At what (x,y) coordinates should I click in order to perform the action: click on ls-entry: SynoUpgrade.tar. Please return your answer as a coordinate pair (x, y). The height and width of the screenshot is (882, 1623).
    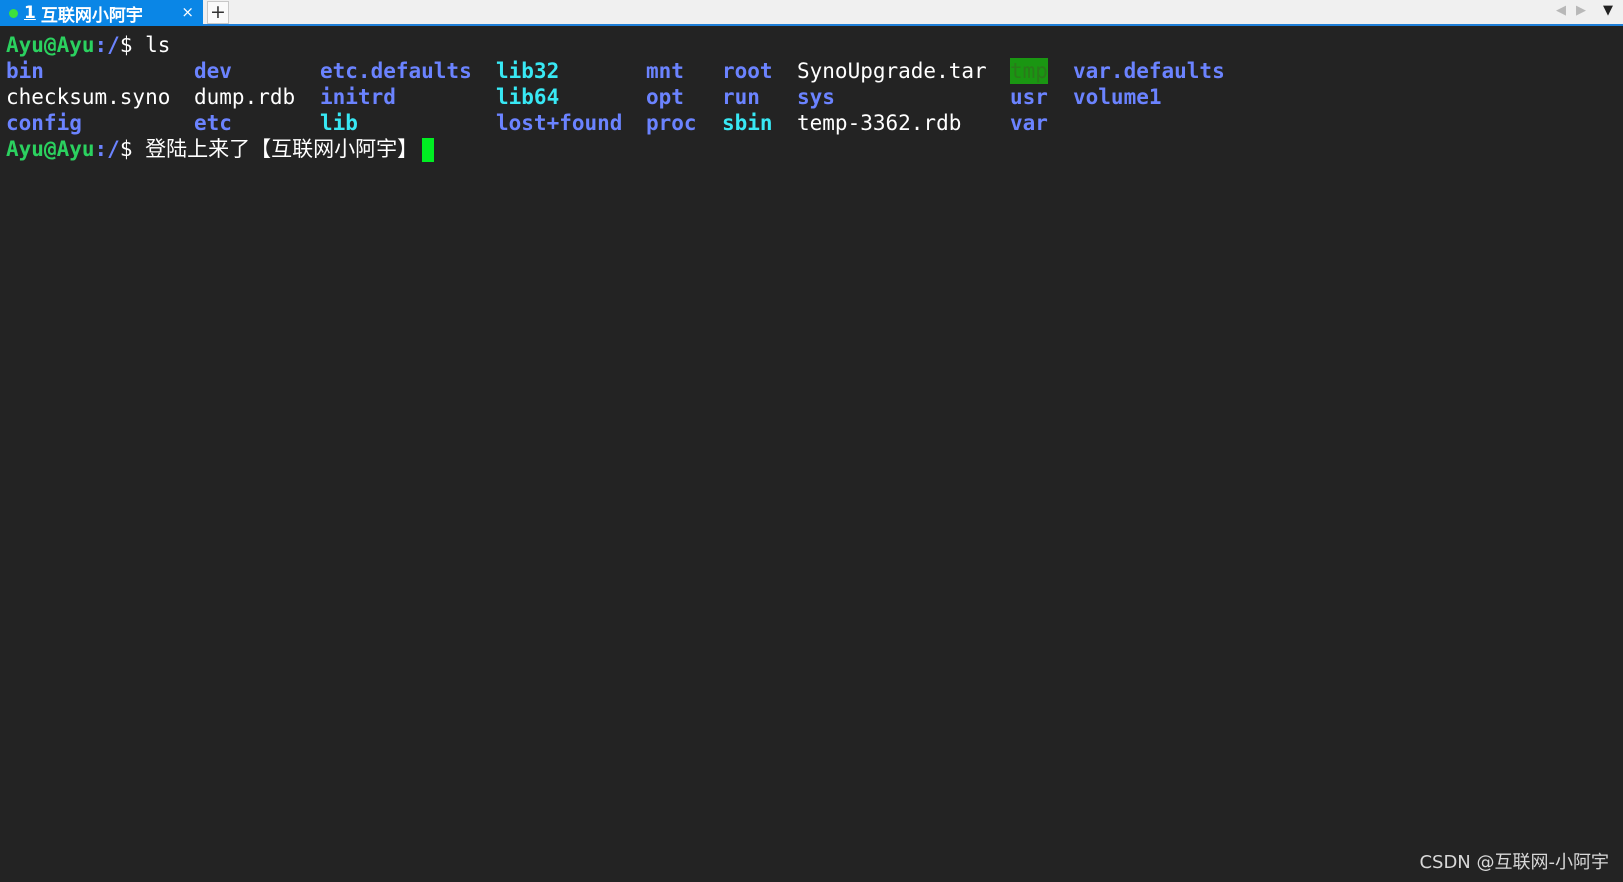
    Looking at the image, I should click on (892, 71).